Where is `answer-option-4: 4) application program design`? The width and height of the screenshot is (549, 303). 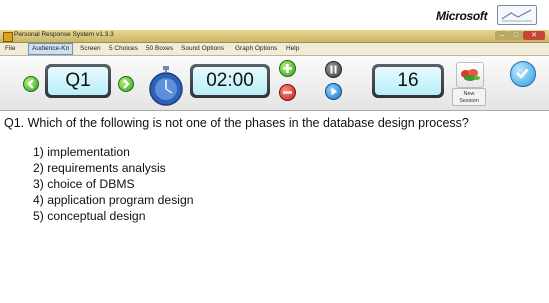
answer-option-4: 4) application program design is located at coordinates (113, 200).